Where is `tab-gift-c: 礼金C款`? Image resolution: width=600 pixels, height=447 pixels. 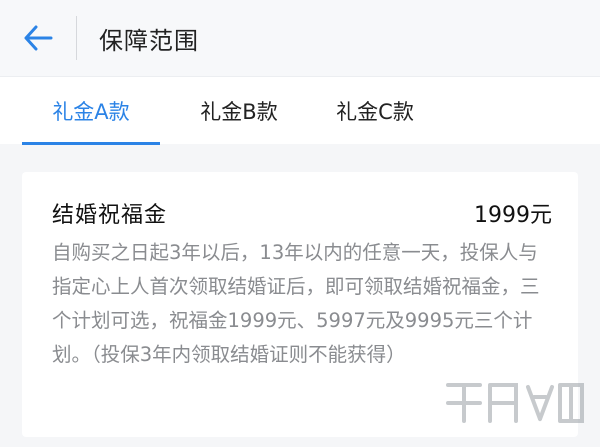
tab-gift-c: 礼金C款 is located at coordinates (375, 111).